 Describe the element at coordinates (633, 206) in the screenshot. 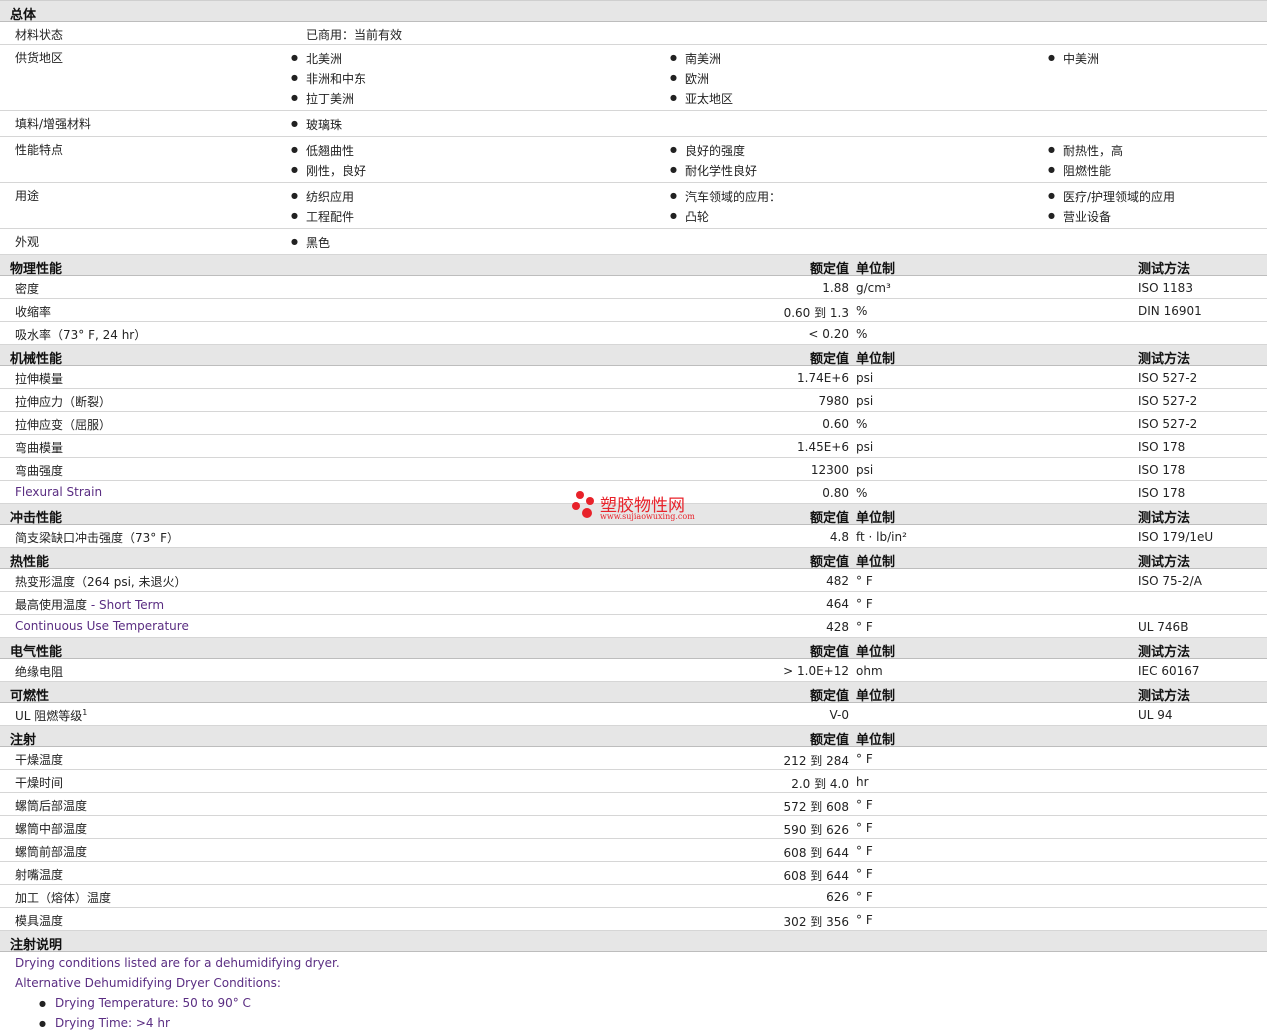

I see `row-uses: 用途 纺织应用 汽车领域的应用： 医疗/护理领域的应用 工程配件 凸轮 营业设备` at that location.